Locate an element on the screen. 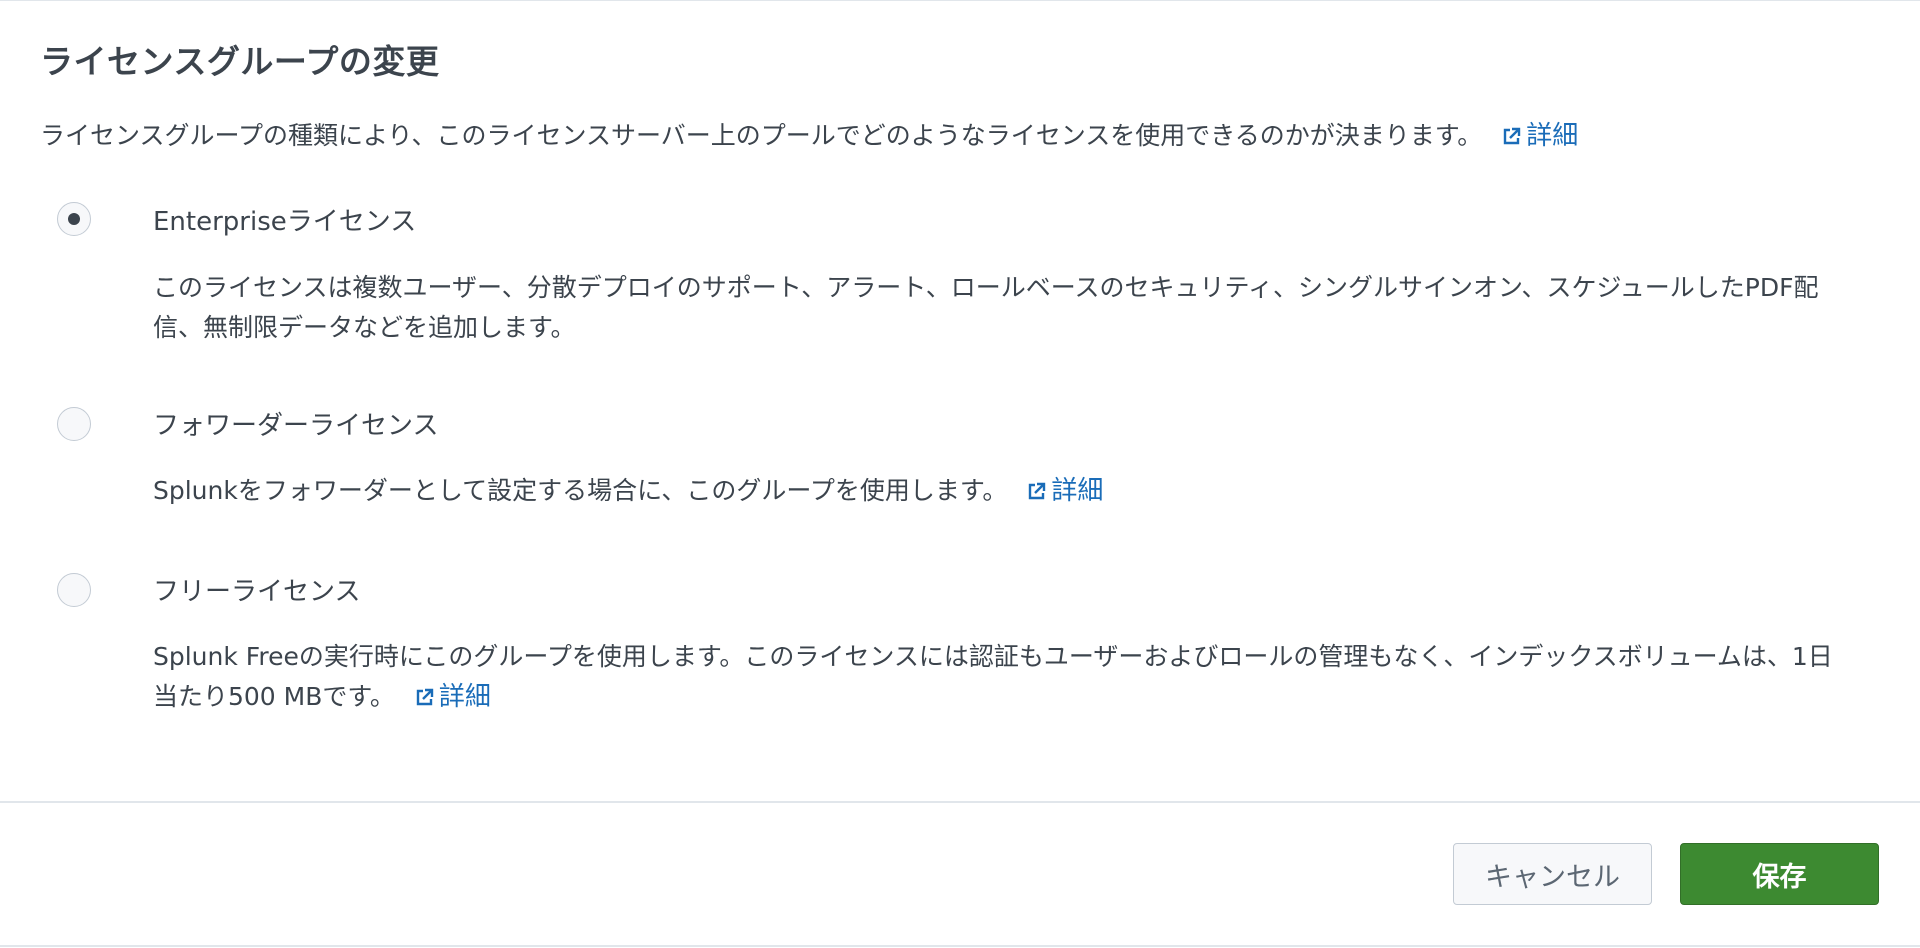 Image resolution: width=1920 pixels, height=948 pixels. free-learn-more-label: 詳細 is located at coordinates (464, 697).